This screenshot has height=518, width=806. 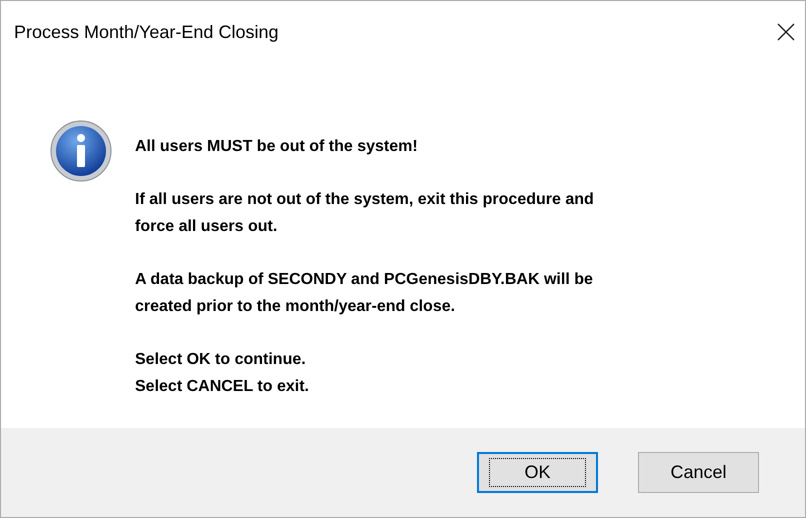 What do you see at coordinates (698, 472) in the screenshot?
I see `dialog-button: Cancel` at bounding box center [698, 472].